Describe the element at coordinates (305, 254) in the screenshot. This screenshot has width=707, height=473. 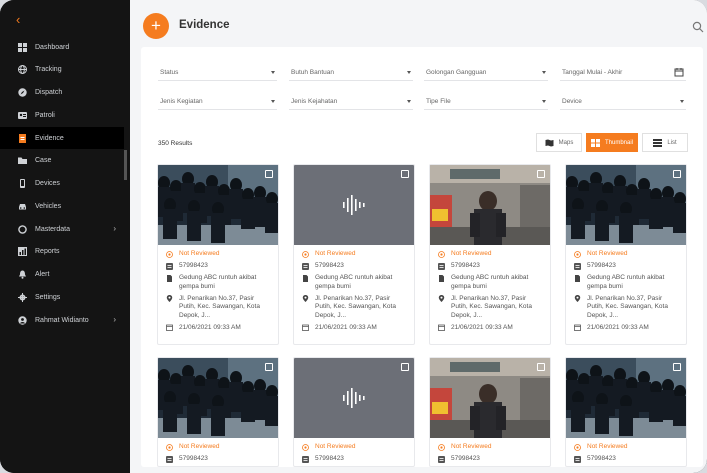
I see `status-icon` at that location.